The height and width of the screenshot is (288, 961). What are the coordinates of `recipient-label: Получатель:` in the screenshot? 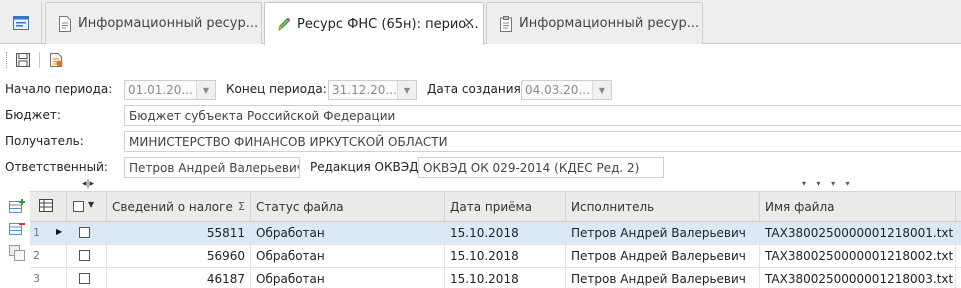 It's located at (44, 141).